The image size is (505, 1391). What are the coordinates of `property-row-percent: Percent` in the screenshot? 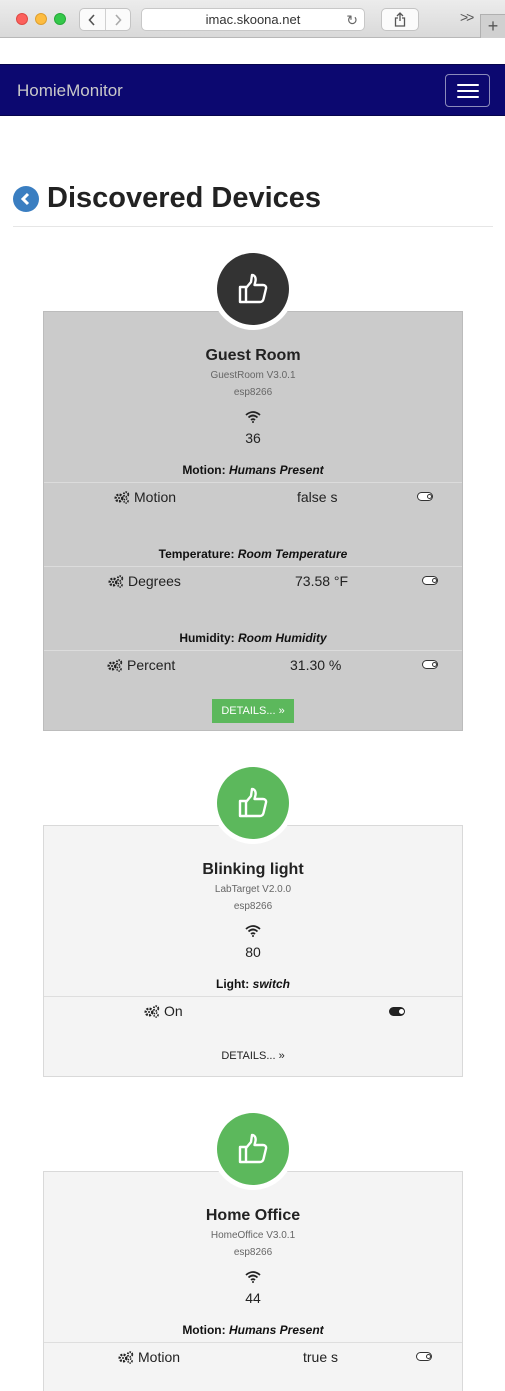 It's located at (141, 665).